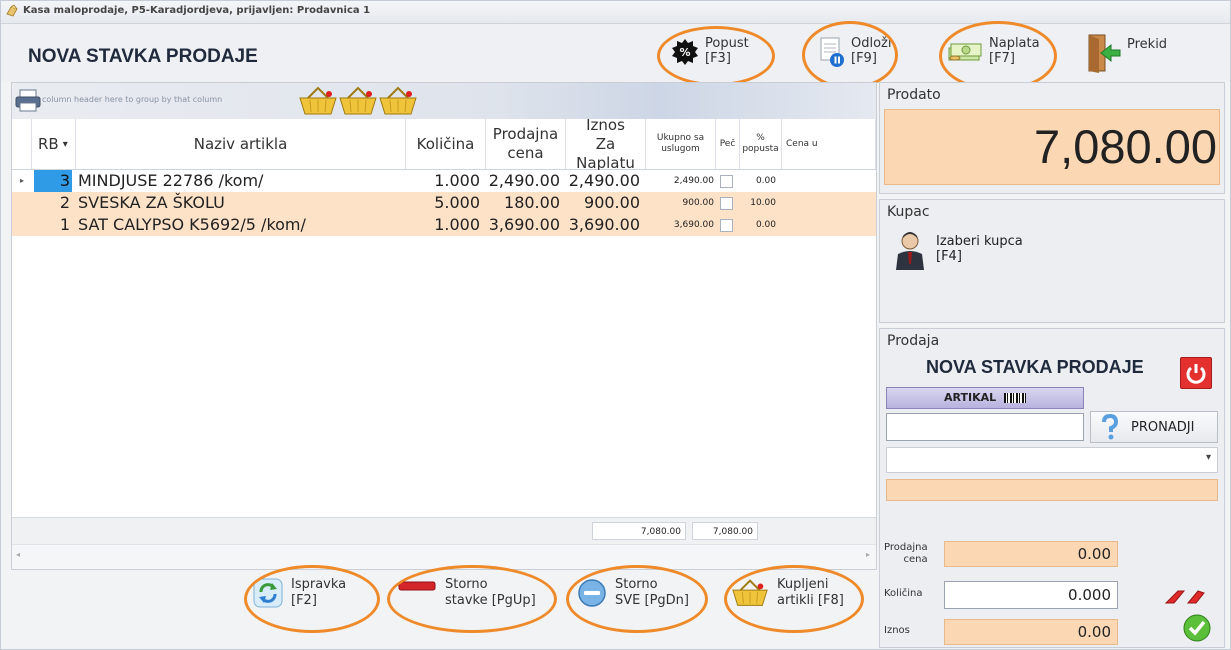 The image size is (1231, 650). I want to click on kupljeni-label: Kupljeni artikli [F8], so click(810, 592).